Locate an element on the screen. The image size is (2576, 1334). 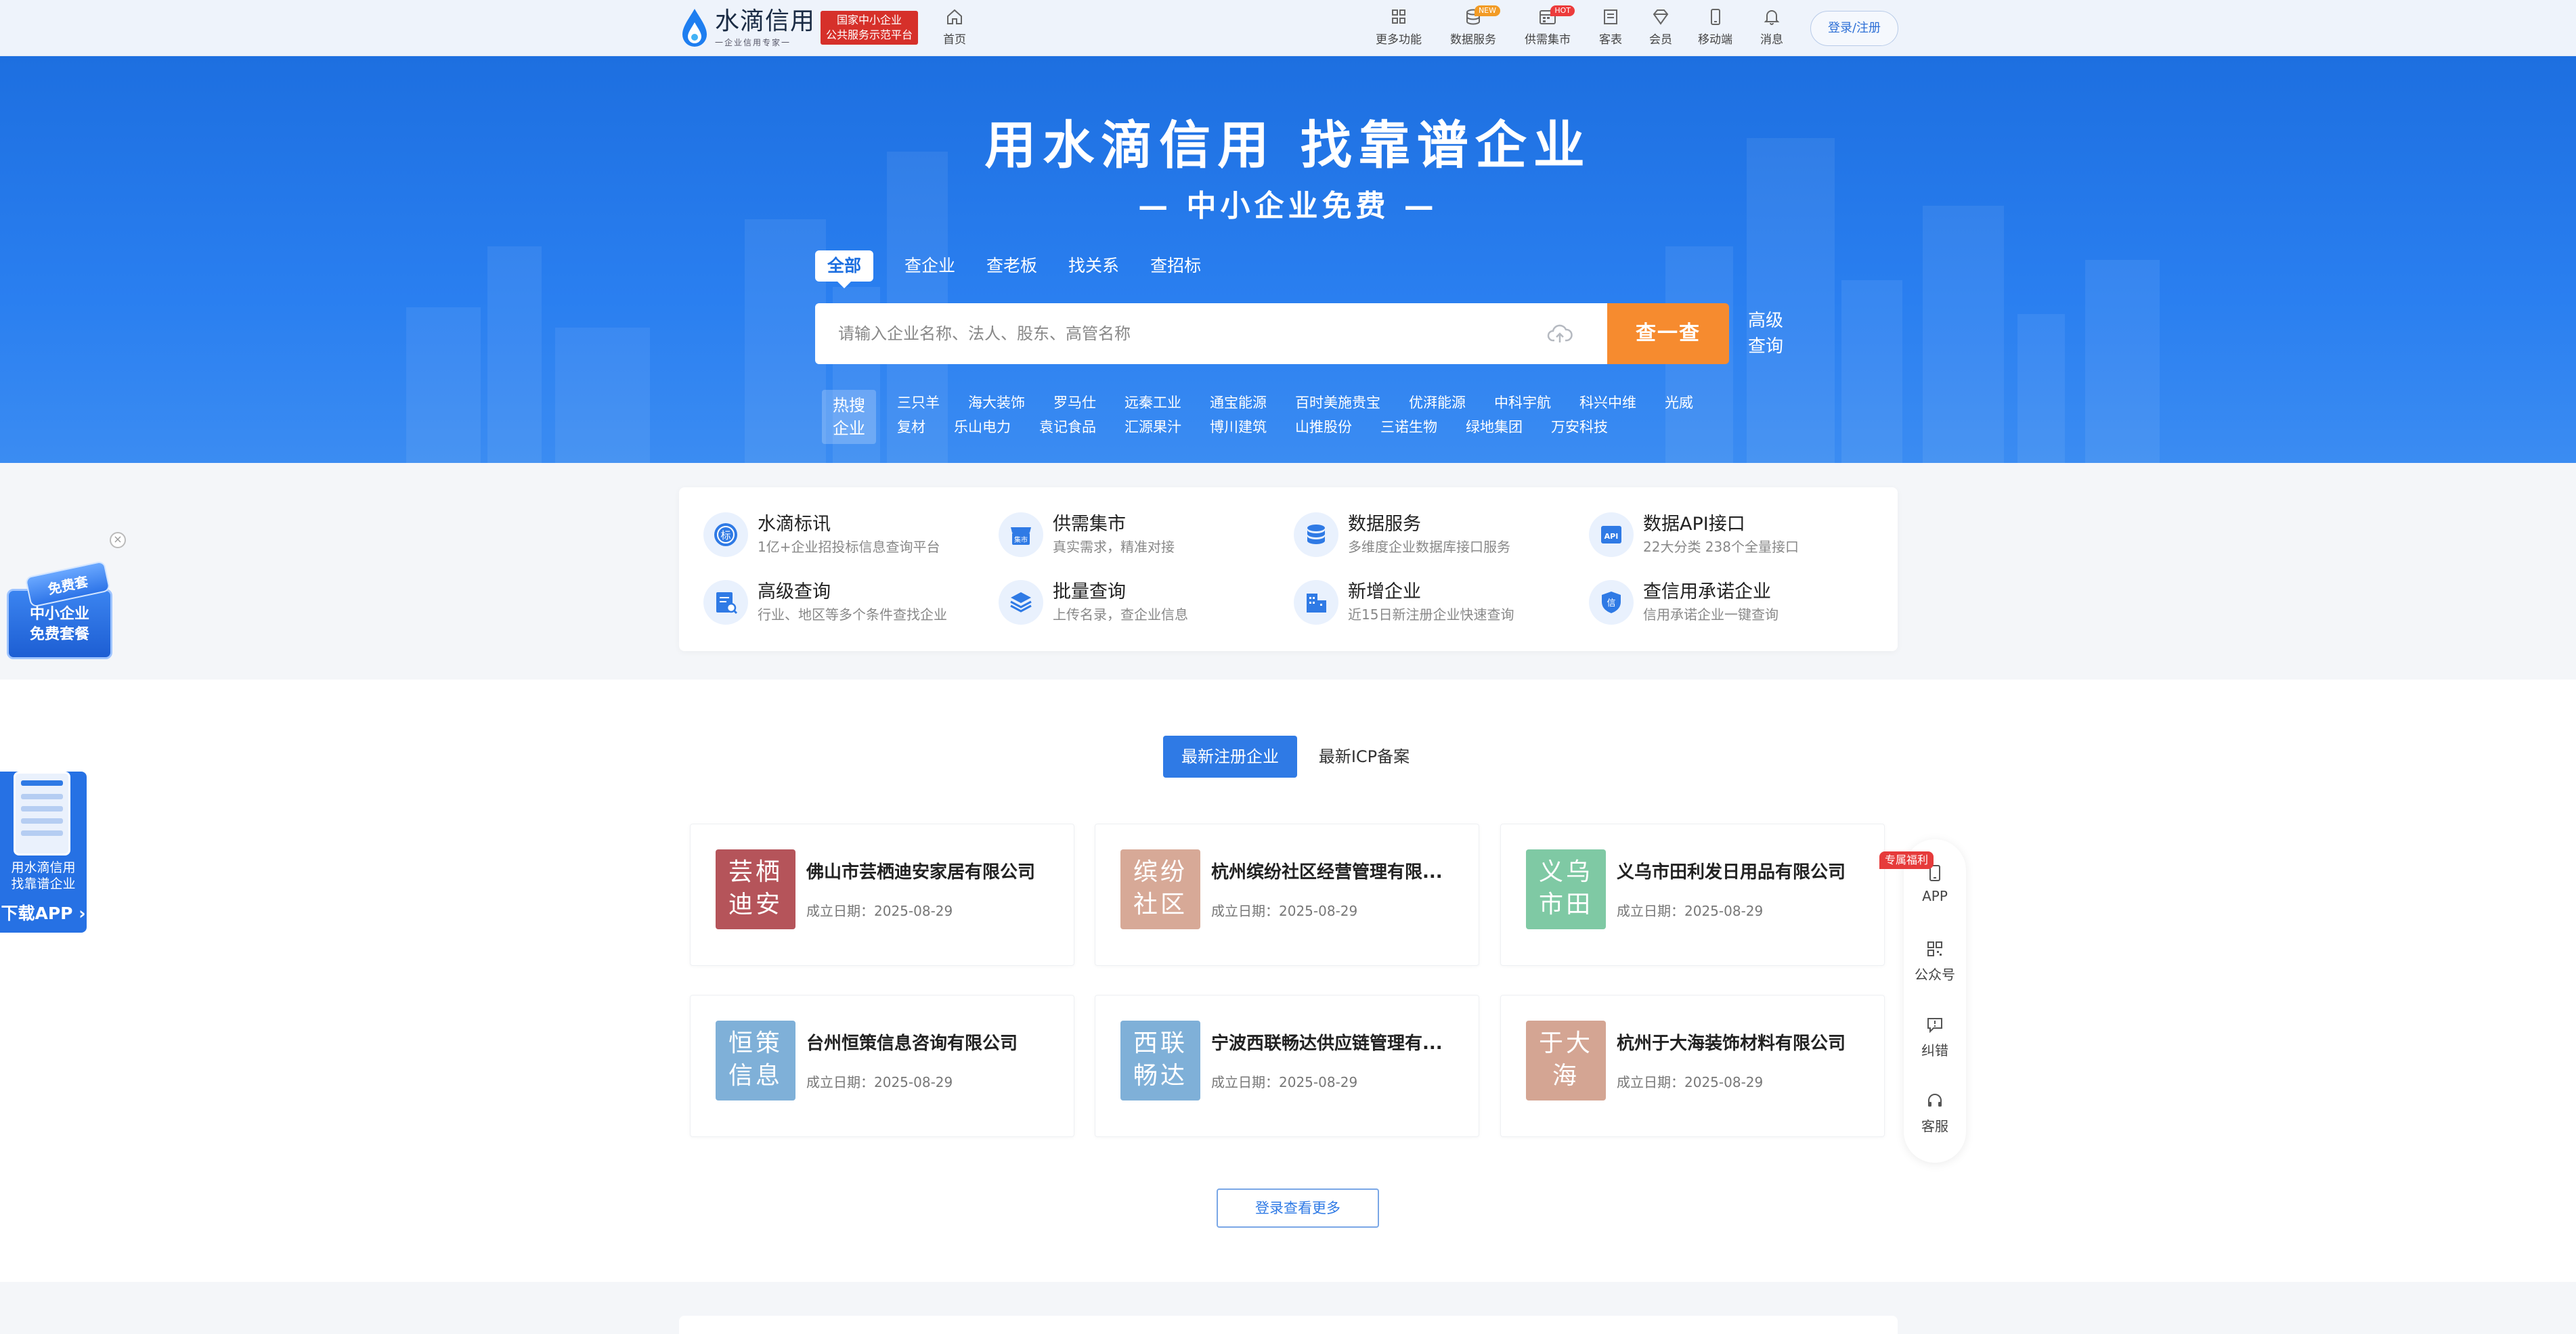
hot-search-item: 袁记食品 is located at coordinates (1067, 427).